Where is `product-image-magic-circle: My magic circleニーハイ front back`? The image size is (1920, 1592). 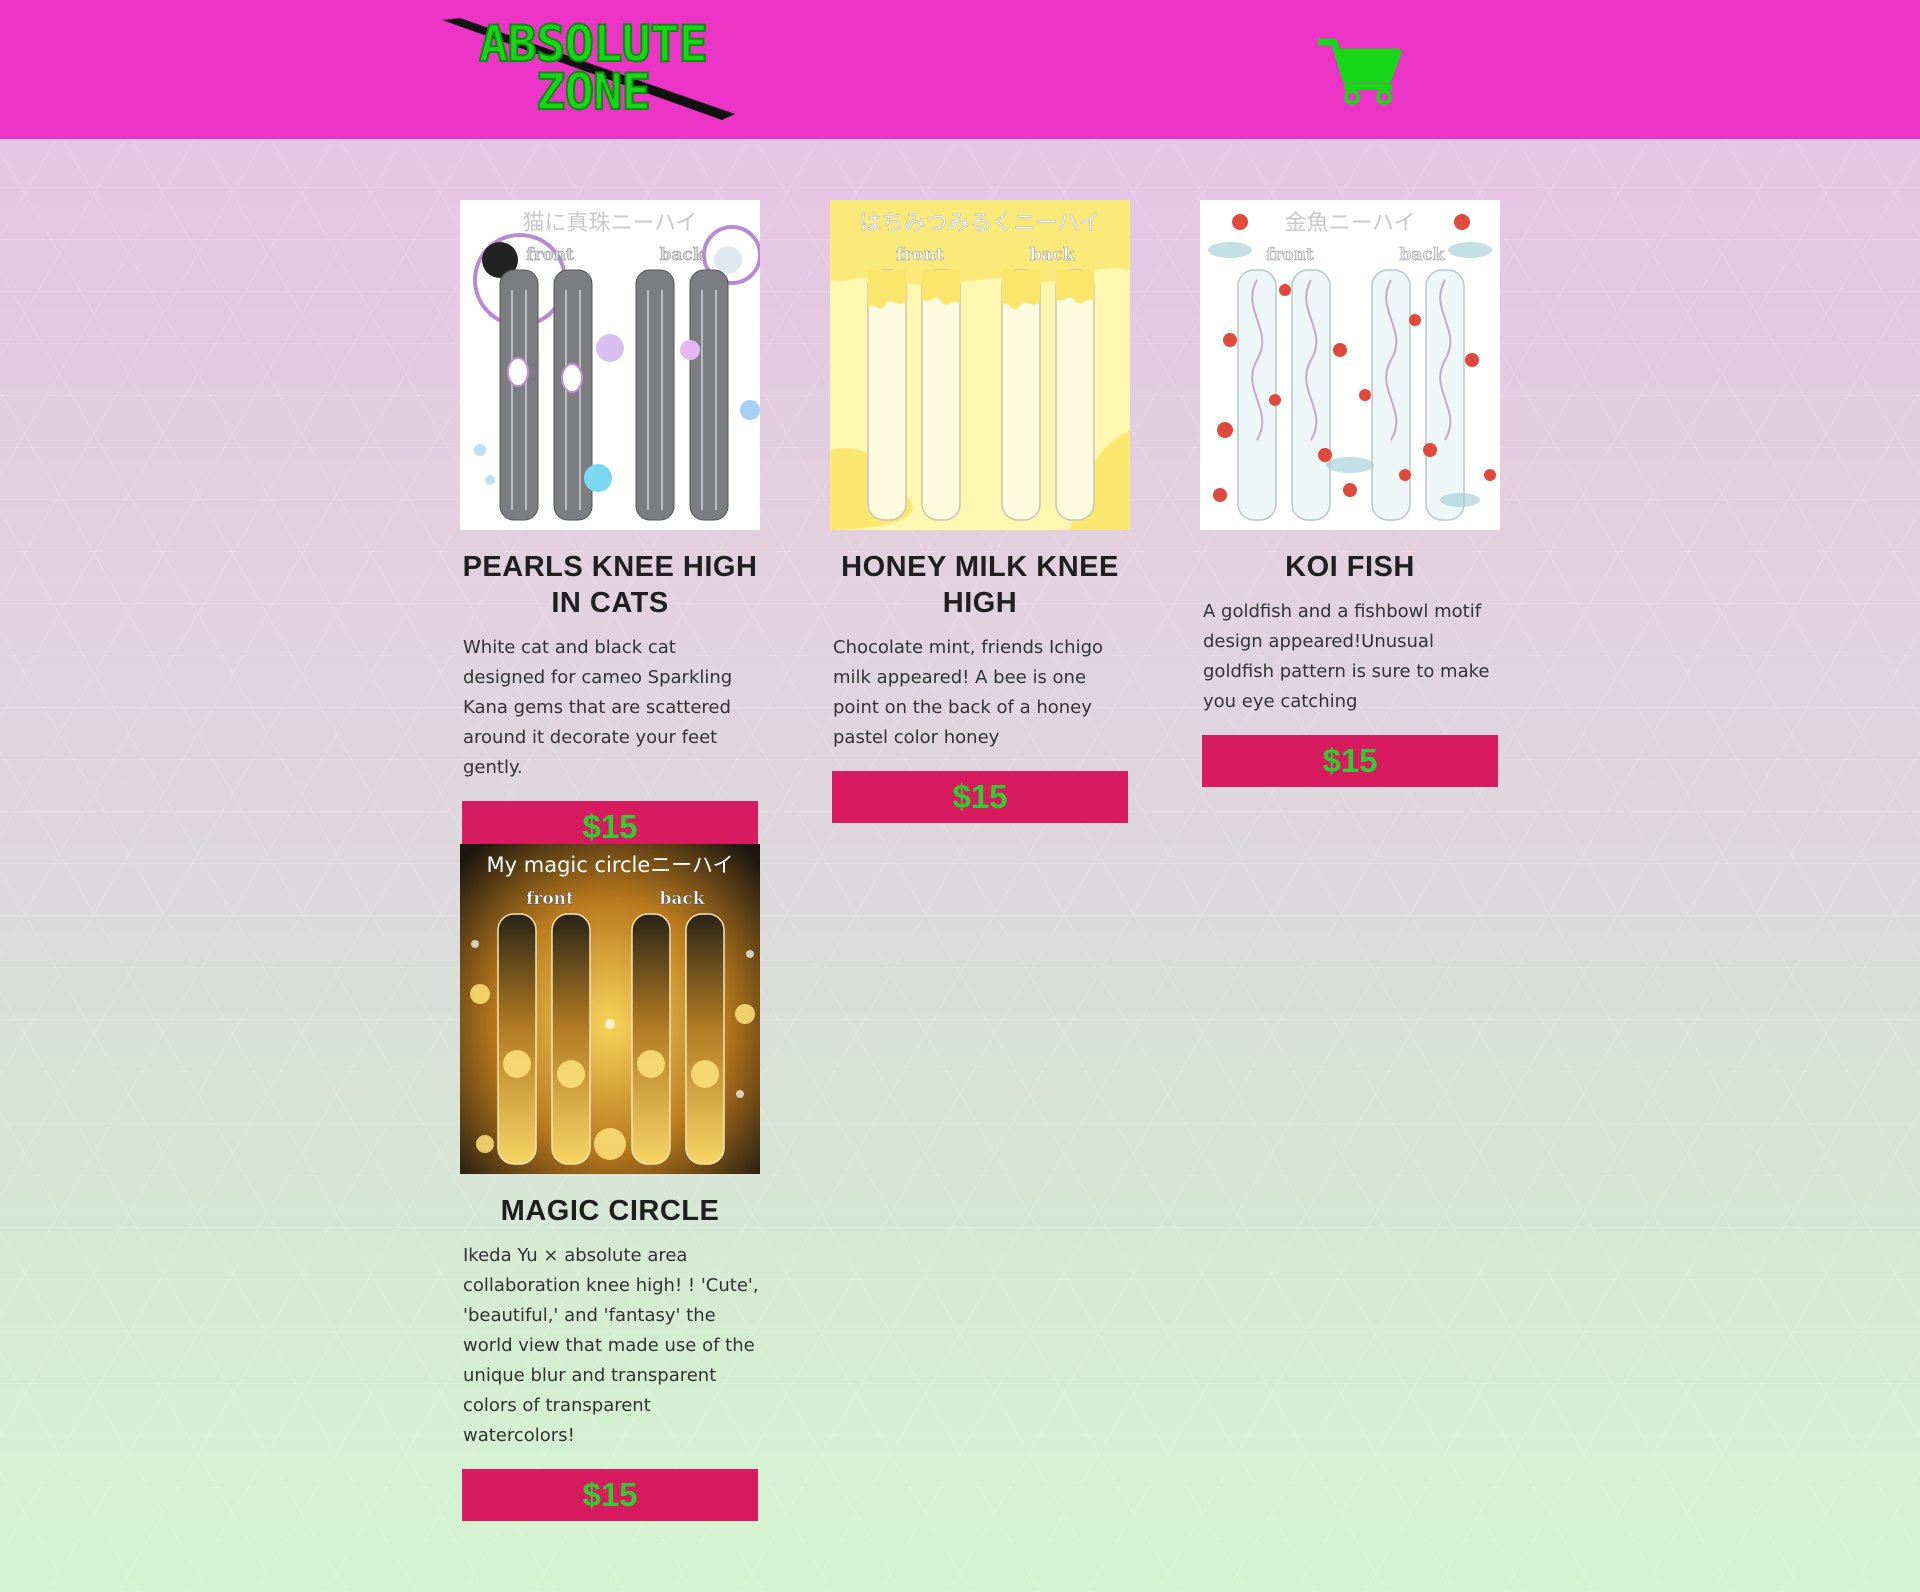
product-image-magic-circle: My magic circleニーハイ front back is located at coordinates (610, 1009).